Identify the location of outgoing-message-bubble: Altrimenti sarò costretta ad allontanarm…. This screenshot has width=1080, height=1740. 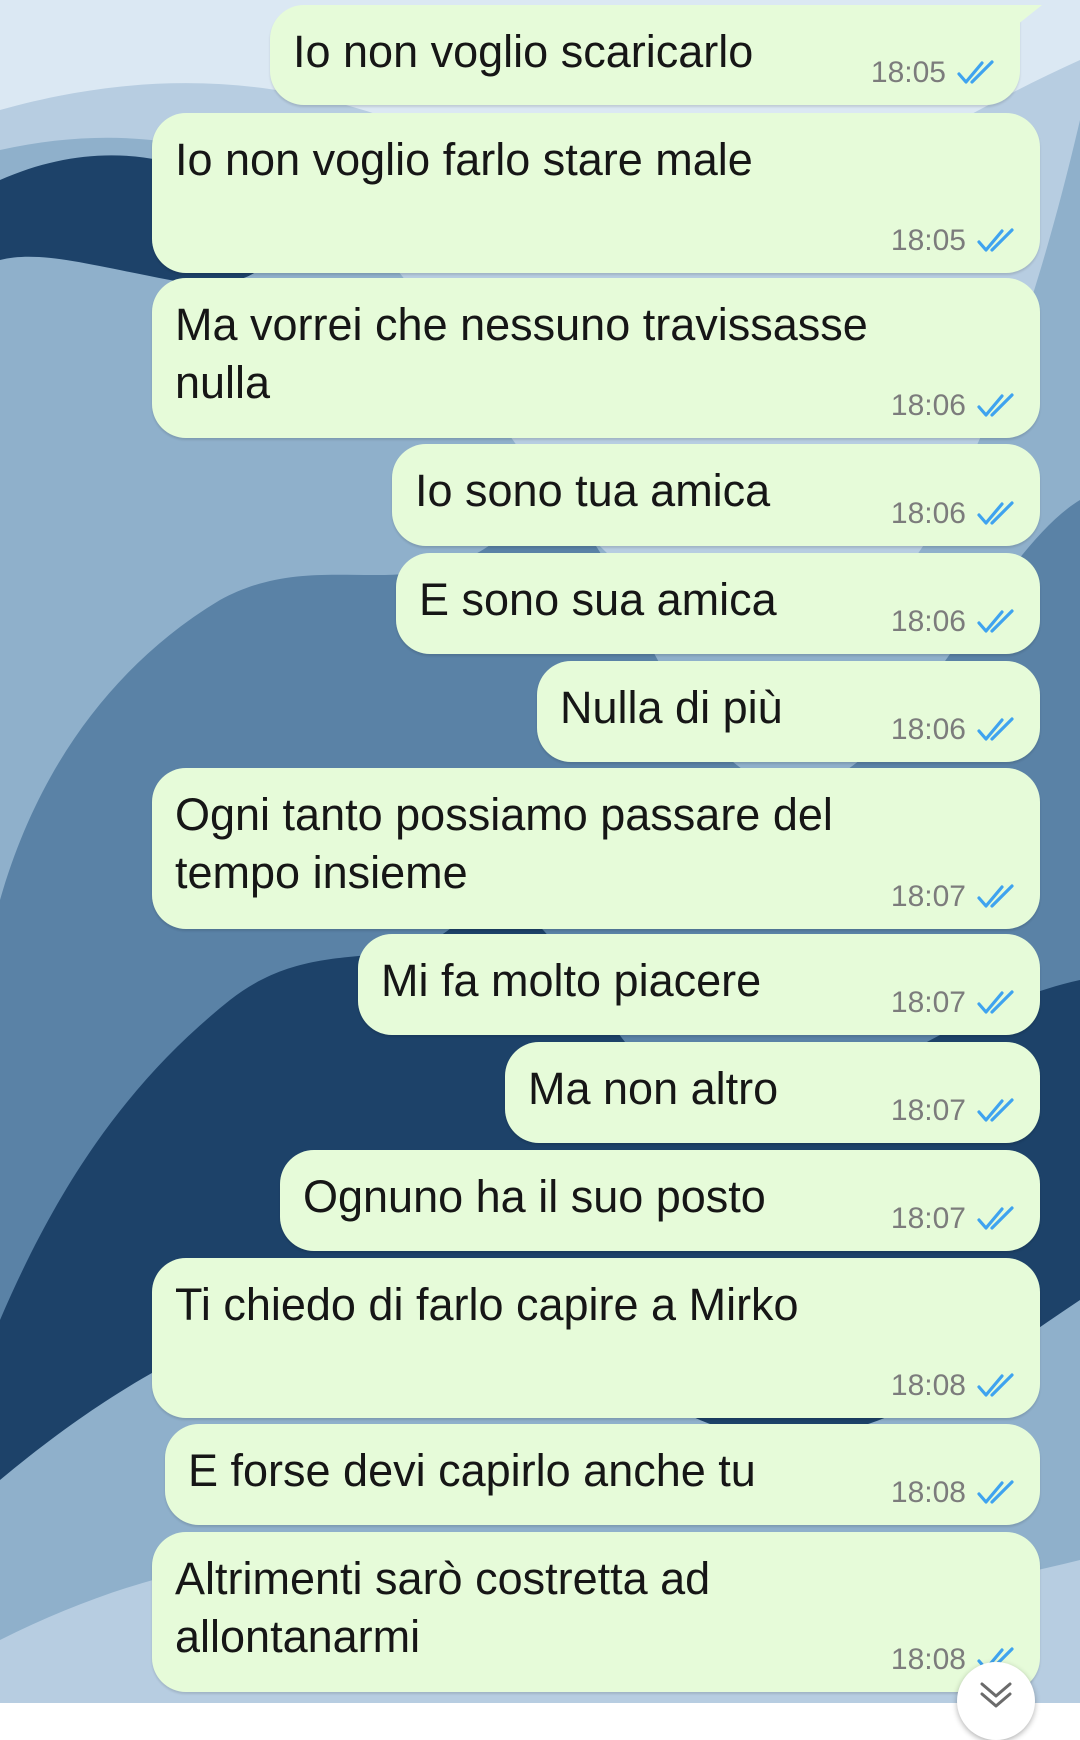
(596, 1612).